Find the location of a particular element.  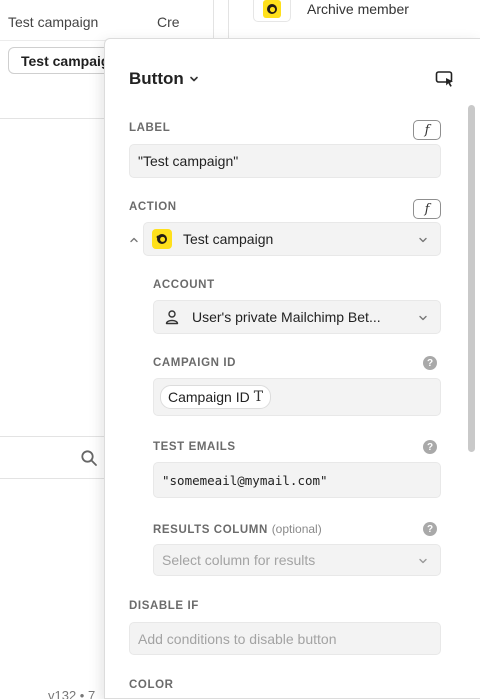

user-icon is located at coordinates (172, 317).